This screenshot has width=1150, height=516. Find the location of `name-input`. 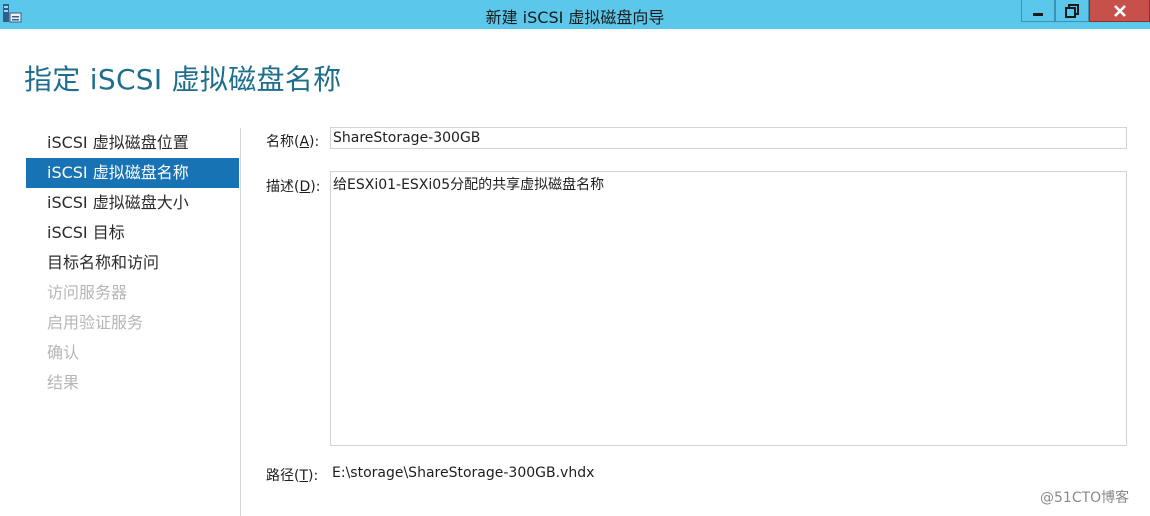

name-input is located at coordinates (728, 138).